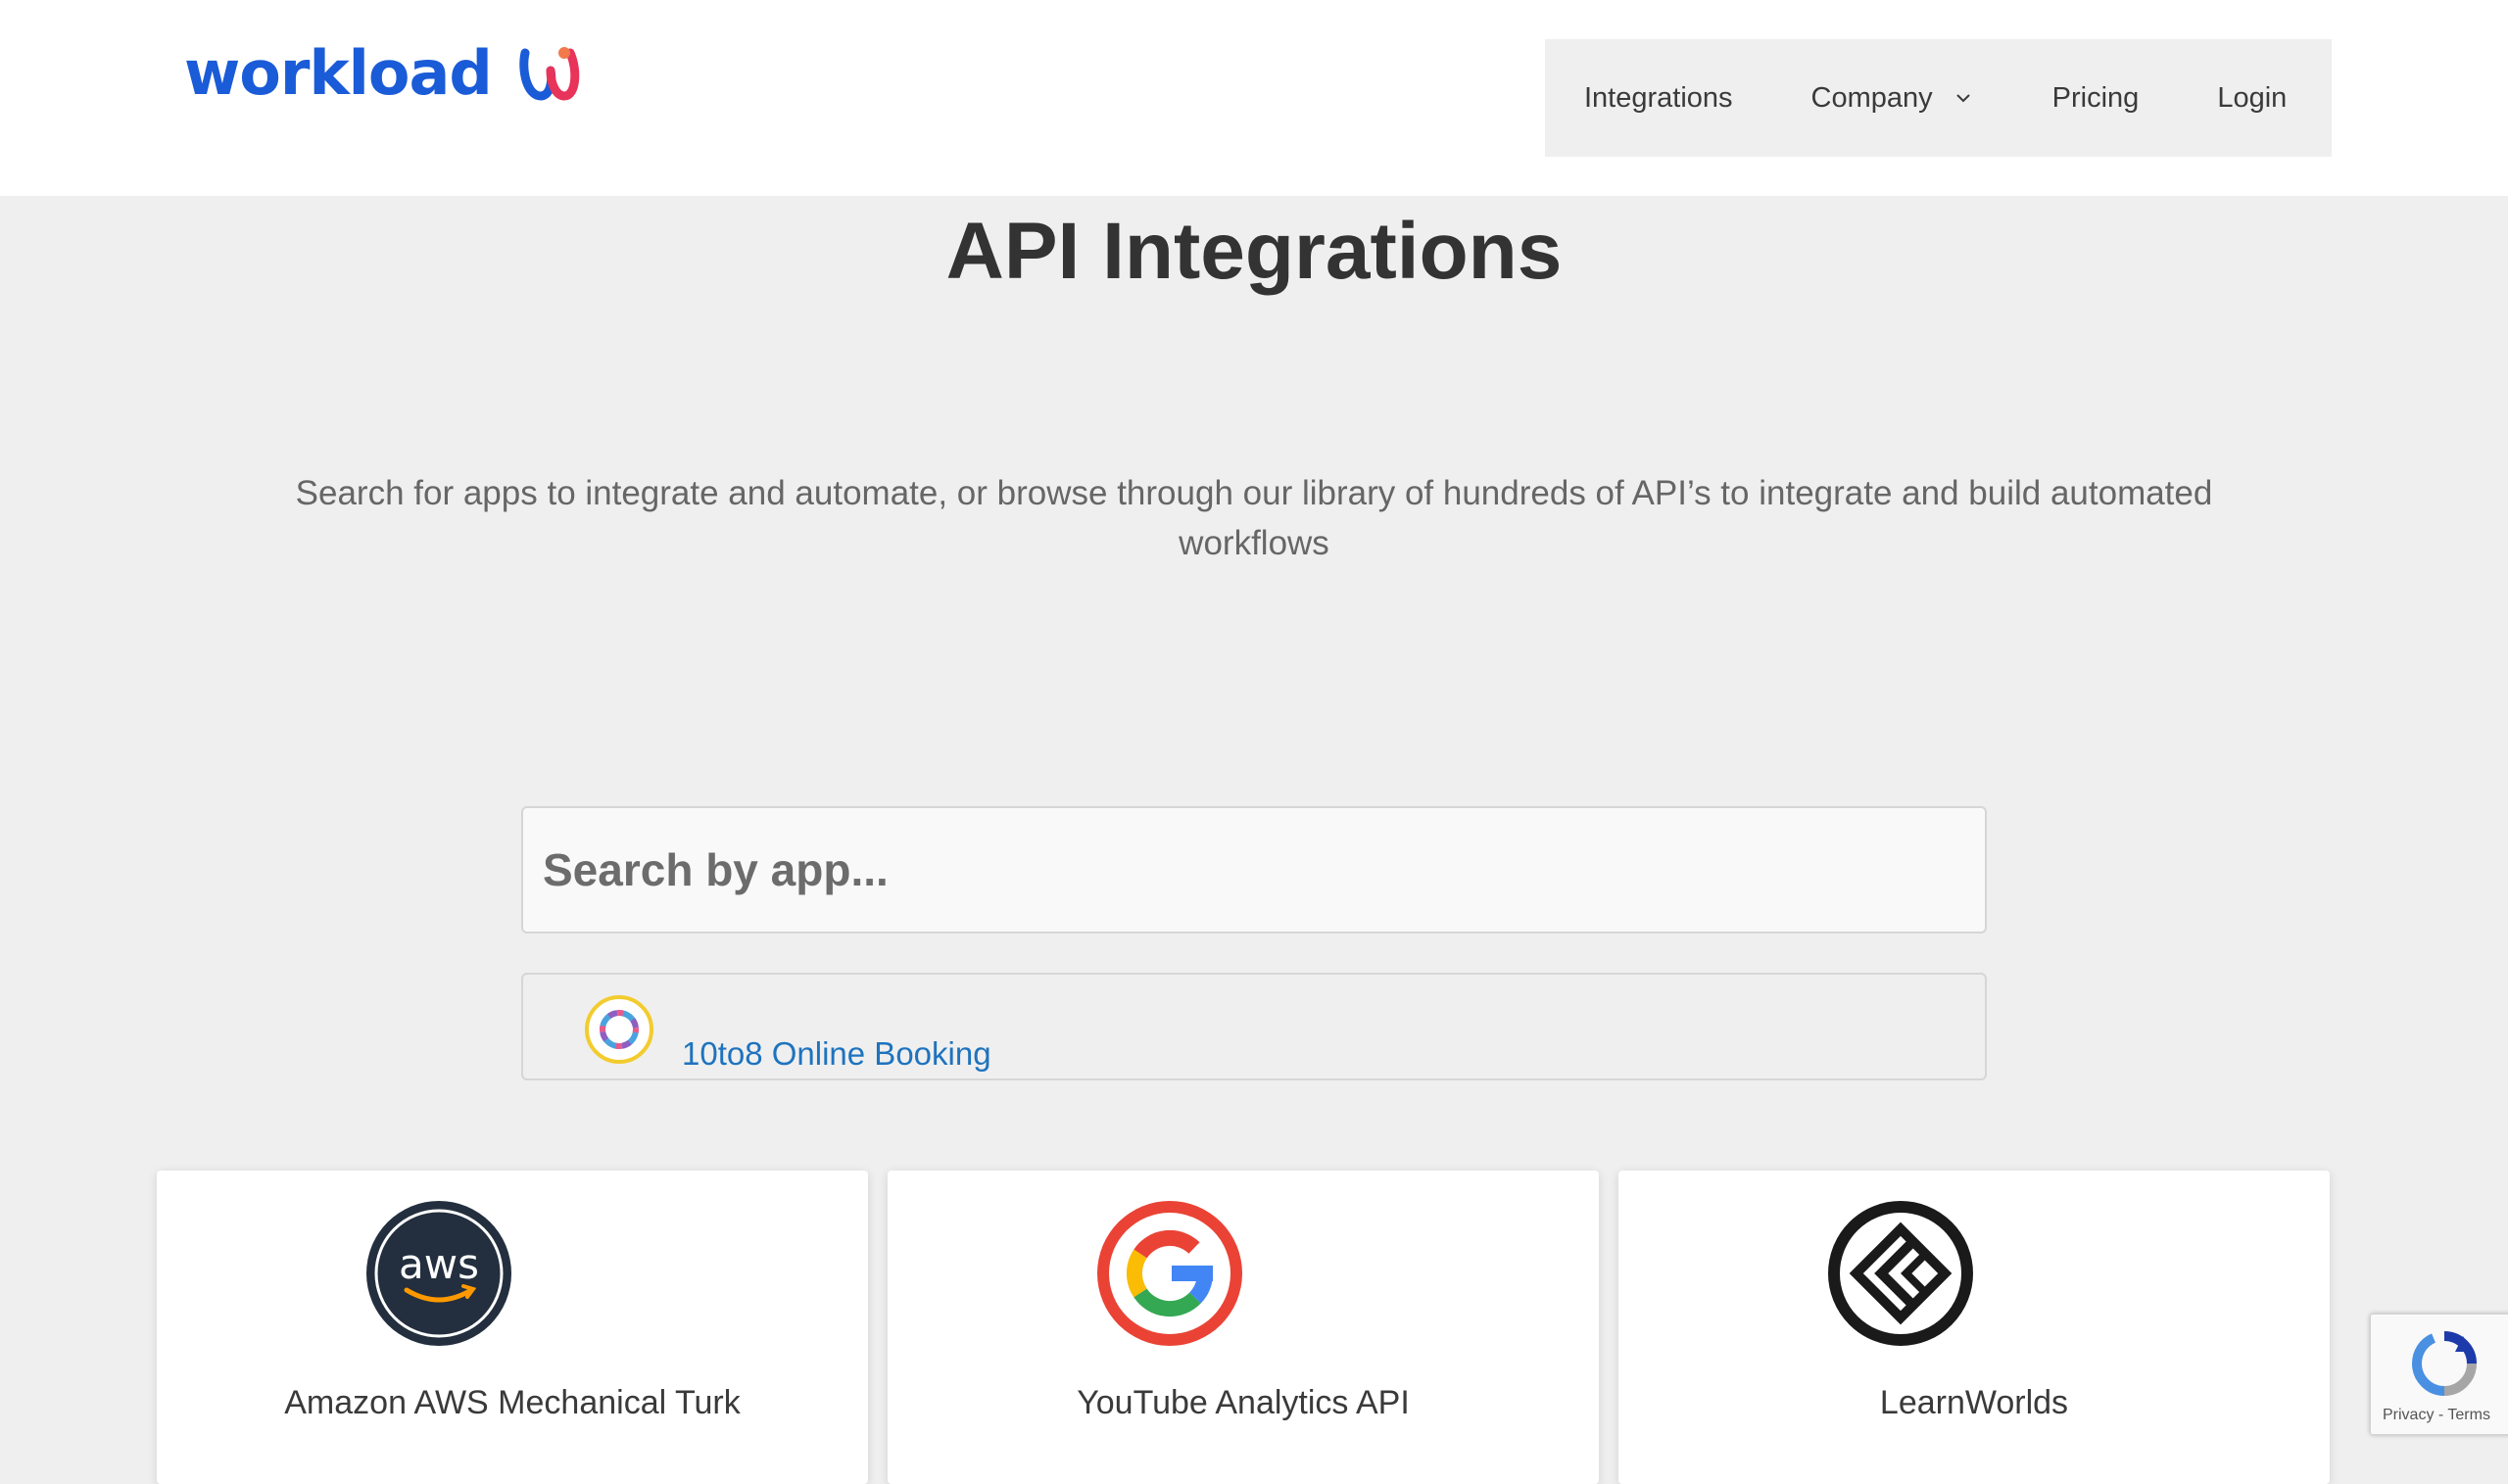  What do you see at coordinates (338, 73) in the screenshot?
I see `logo-text: workload` at bounding box center [338, 73].